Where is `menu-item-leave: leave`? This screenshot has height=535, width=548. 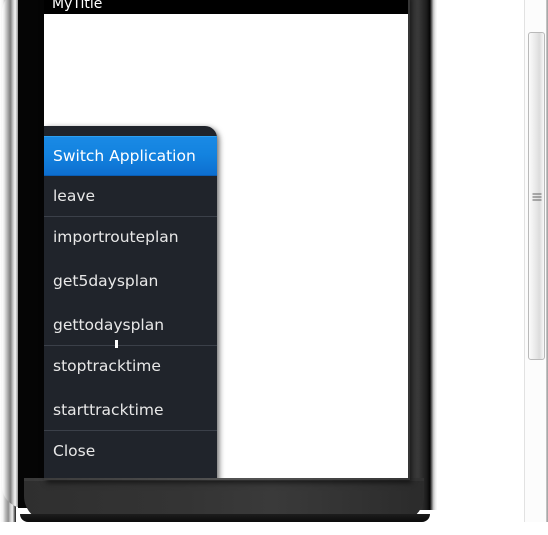
menu-item-leave: leave is located at coordinates (130, 196).